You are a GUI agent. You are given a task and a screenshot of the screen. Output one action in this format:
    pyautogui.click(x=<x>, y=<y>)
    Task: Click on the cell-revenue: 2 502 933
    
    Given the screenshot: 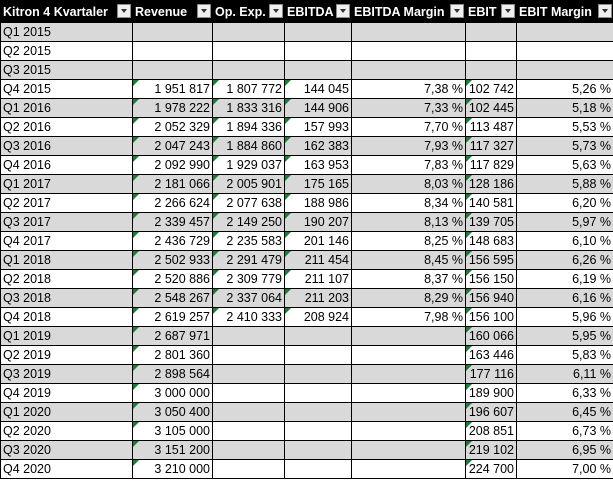 What is the action you would take?
    pyautogui.click(x=172, y=260)
    